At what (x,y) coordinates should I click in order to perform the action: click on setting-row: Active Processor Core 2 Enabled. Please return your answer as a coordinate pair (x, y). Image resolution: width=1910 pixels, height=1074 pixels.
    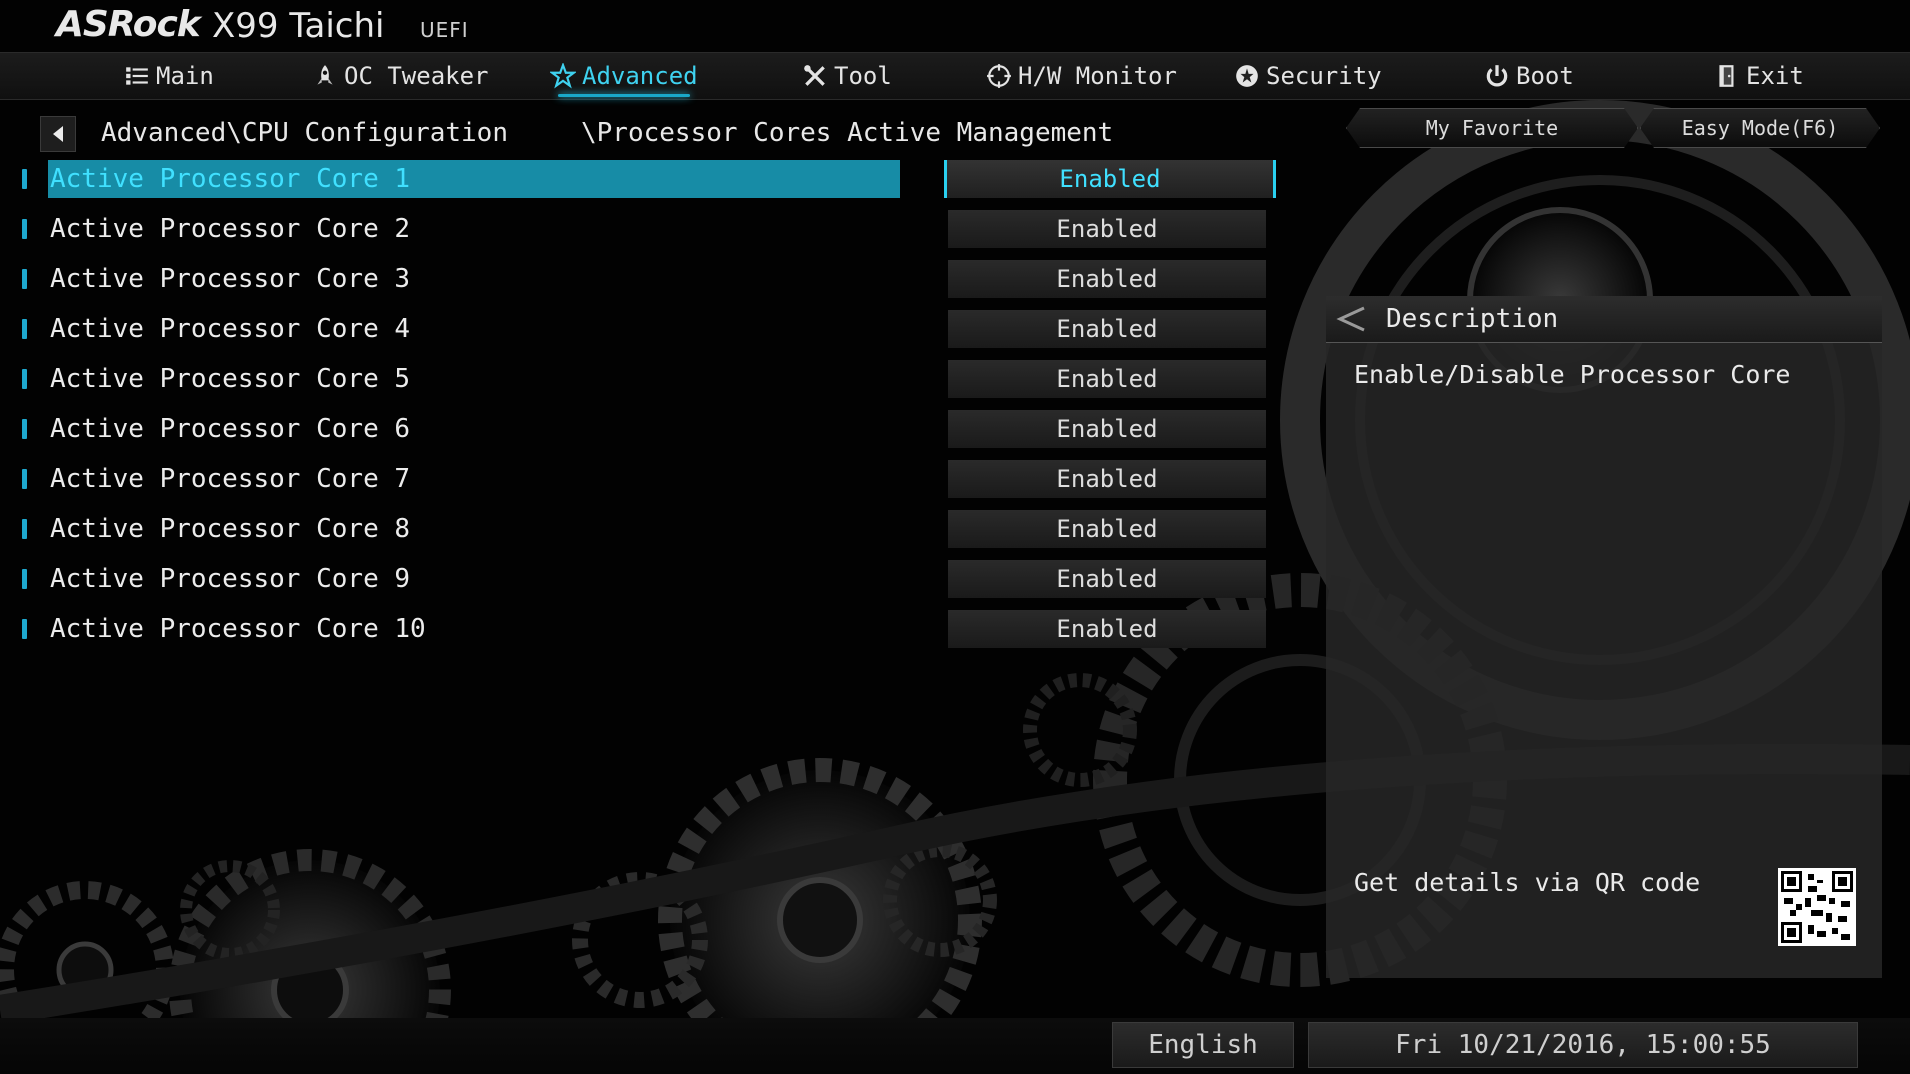
    Looking at the image, I should click on (645, 230).